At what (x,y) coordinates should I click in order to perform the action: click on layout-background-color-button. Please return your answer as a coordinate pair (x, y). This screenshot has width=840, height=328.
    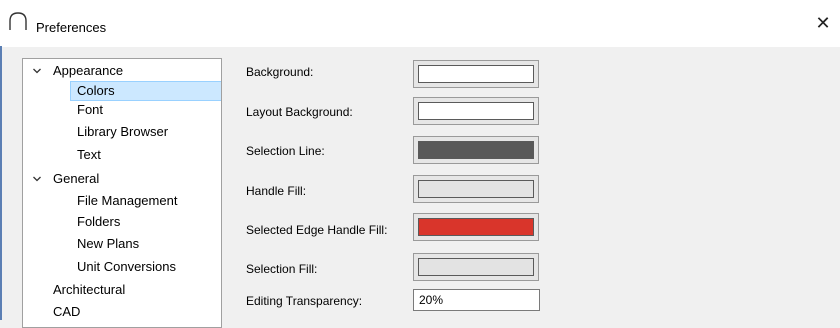
    Looking at the image, I should click on (476, 111).